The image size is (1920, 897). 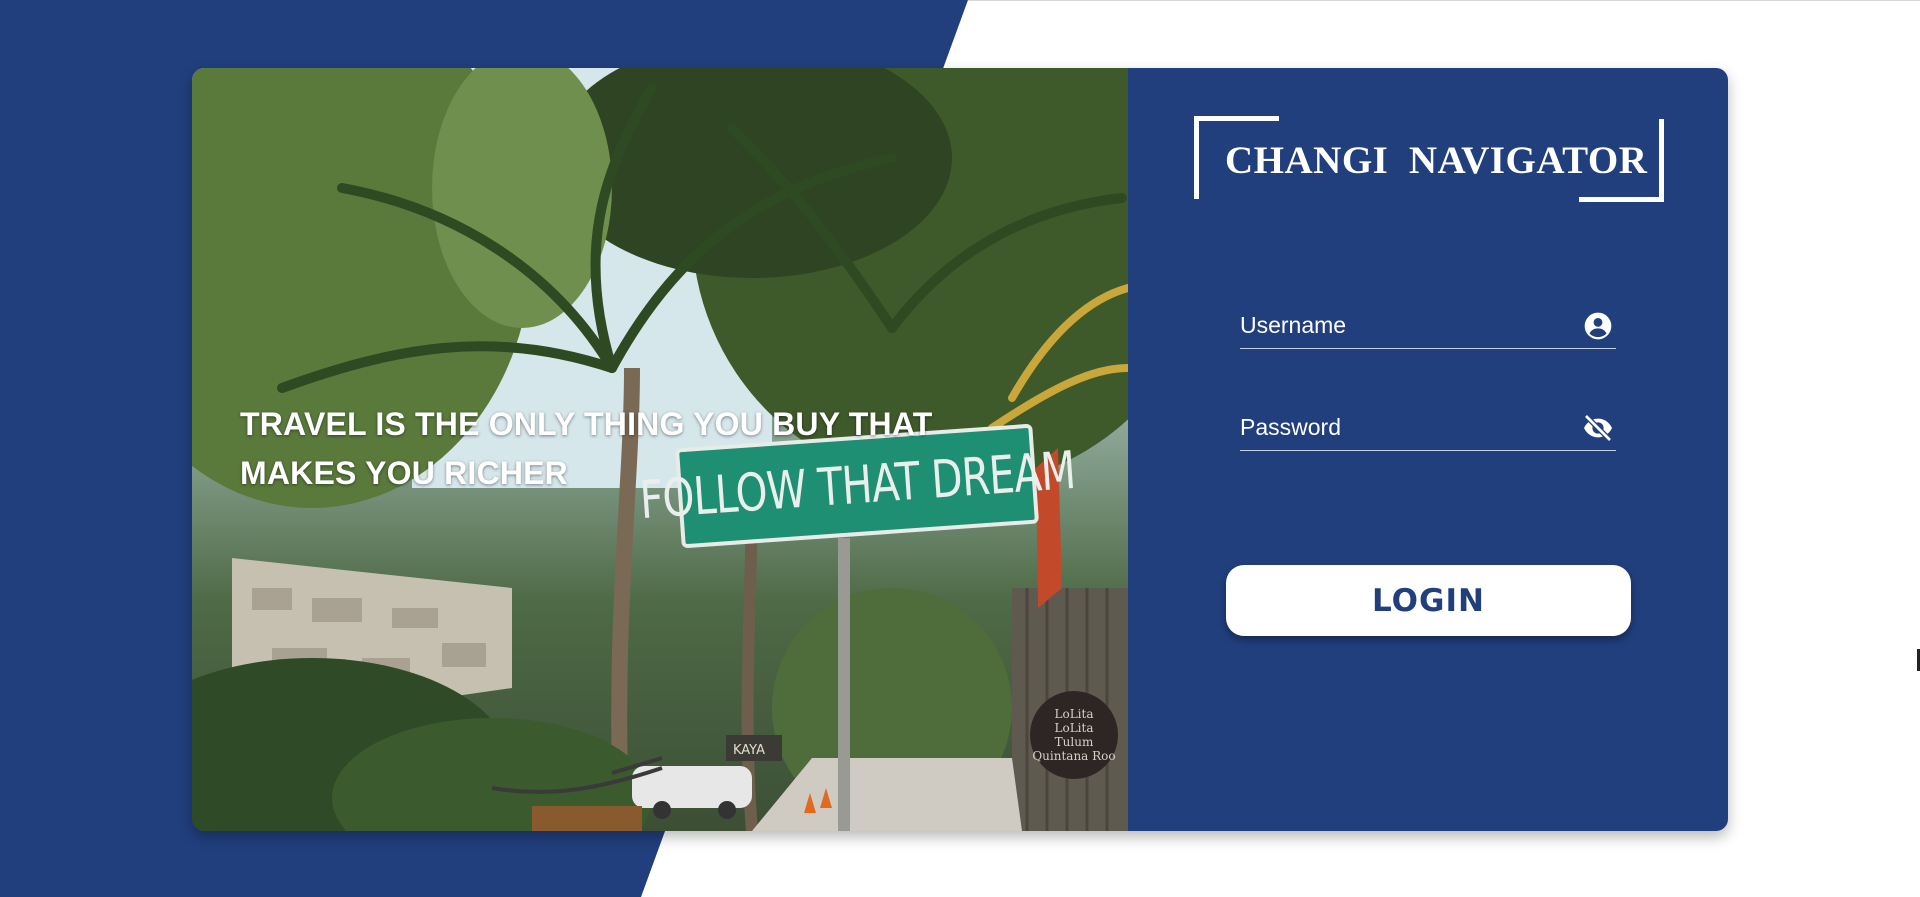 I want to click on visibility-off-icon, so click(x=1598, y=428).